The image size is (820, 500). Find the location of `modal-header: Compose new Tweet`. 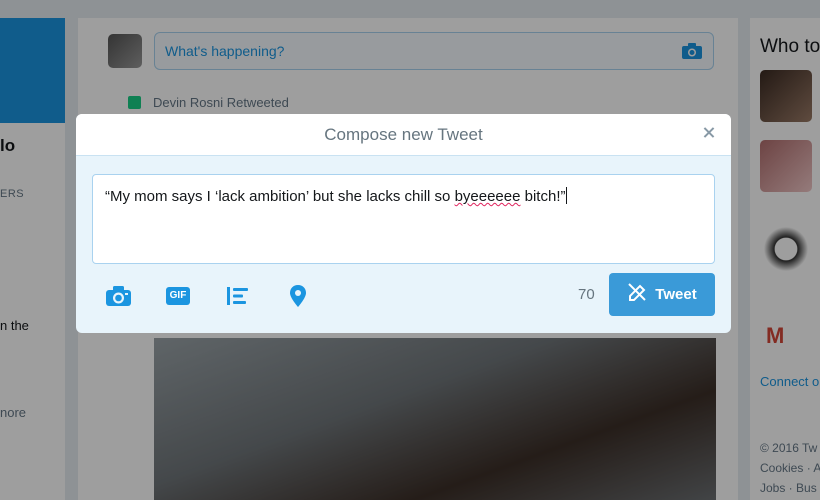

modal-header: Compose new Tweet is located at coordinates (403, 135).